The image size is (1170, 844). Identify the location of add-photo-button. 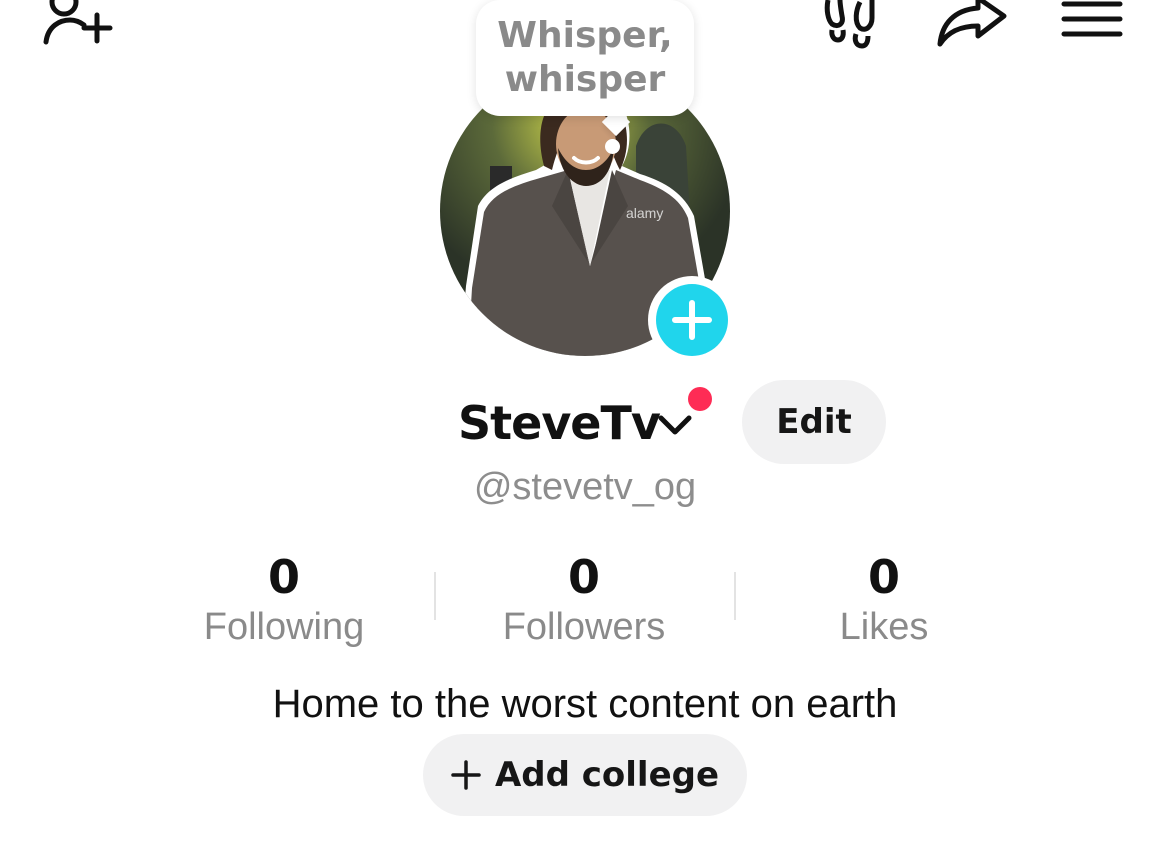
(692, 320).